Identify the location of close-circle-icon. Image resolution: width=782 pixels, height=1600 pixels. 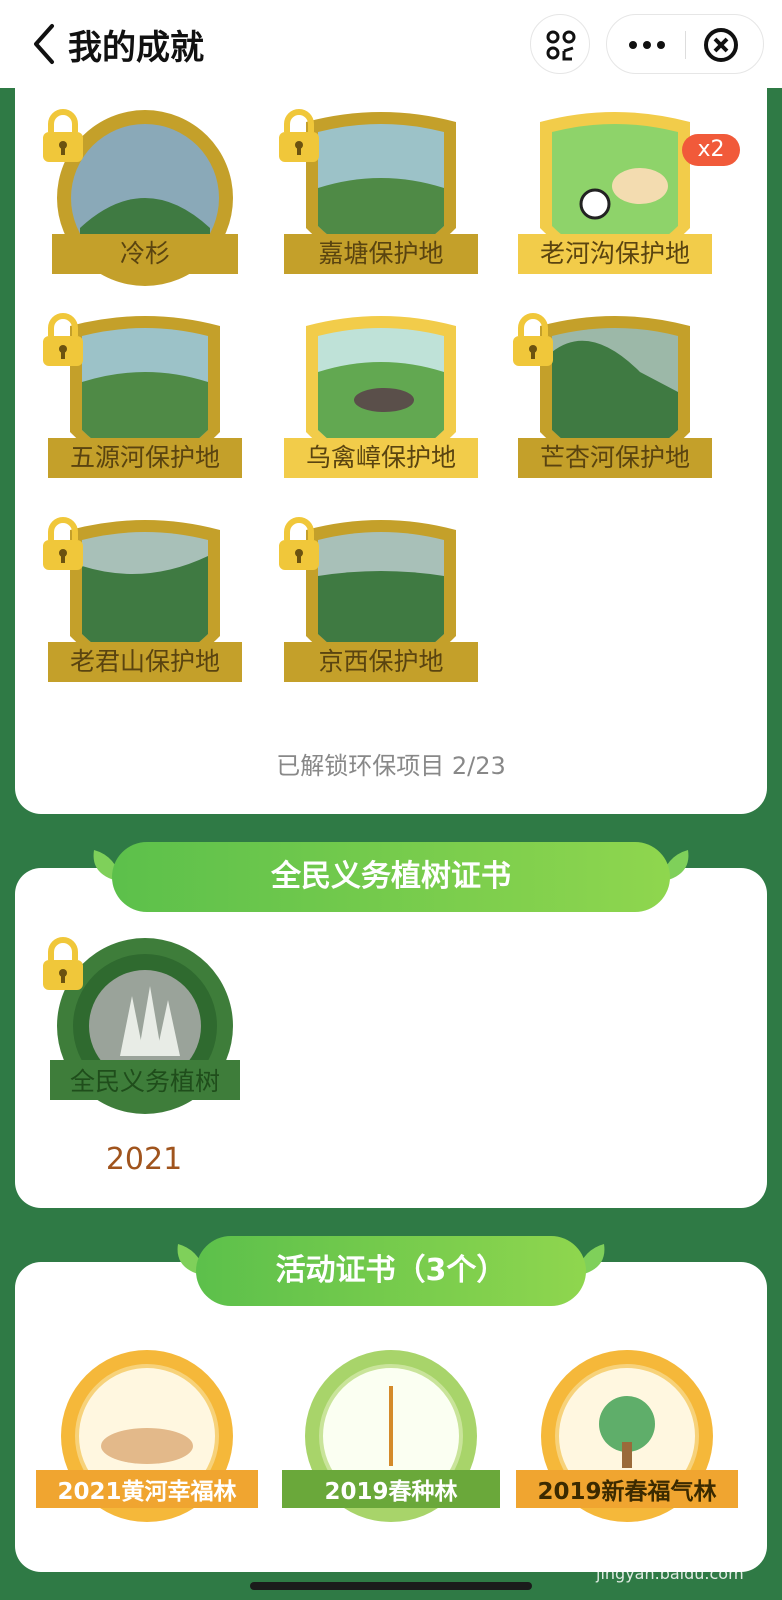
(721, 45).